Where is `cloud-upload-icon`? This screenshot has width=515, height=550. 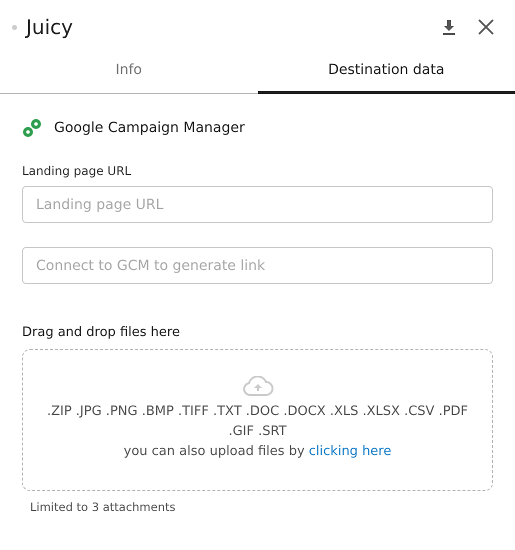
cloud-upload-icon is located at coordinates (258, 386).